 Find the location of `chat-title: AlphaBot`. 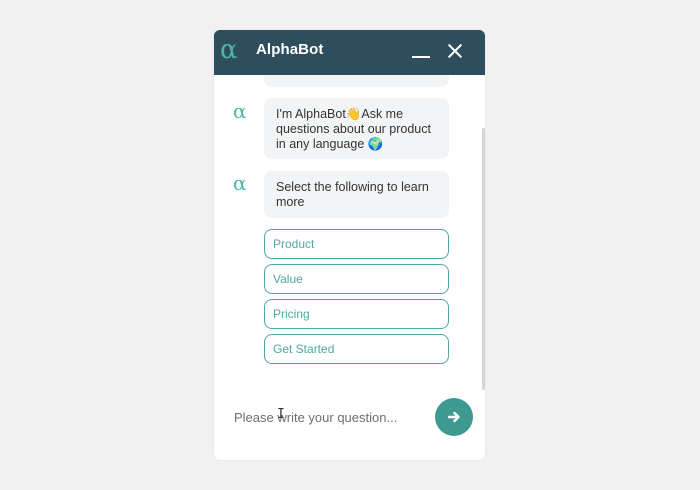

chat-title: AlphaBot is located at coordinates (290, 49).